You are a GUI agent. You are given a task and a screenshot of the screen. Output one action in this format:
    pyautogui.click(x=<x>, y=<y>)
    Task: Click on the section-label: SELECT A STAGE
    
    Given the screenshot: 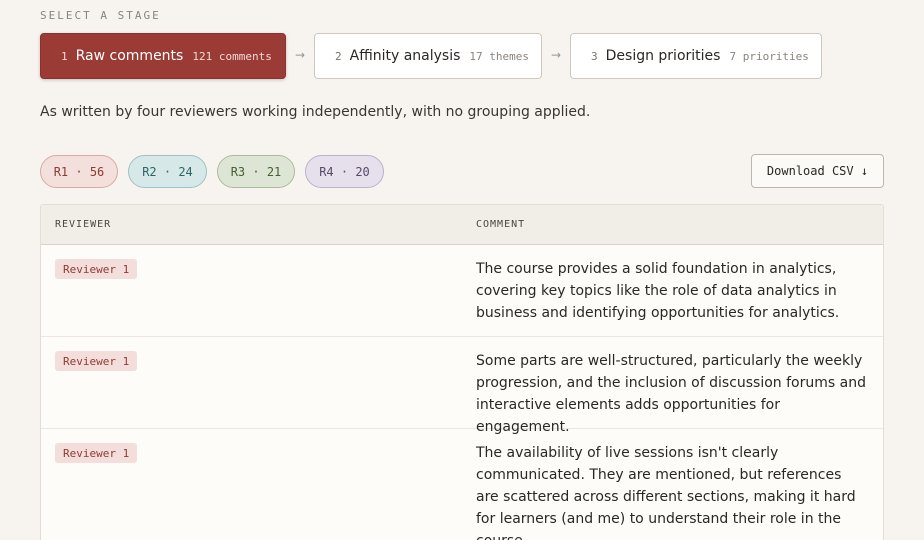 What is the action you would take?
    pyautogui.click(x=100, y=15)
    